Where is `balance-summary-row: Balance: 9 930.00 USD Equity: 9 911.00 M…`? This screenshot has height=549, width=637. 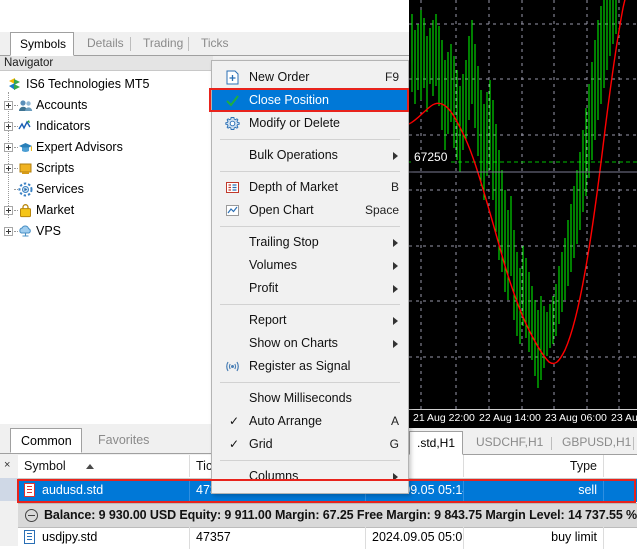
balance-summary-row: Balance: 9 930.00 USD Equity: 9 911.00 M… is located at coordinates (327, 515).